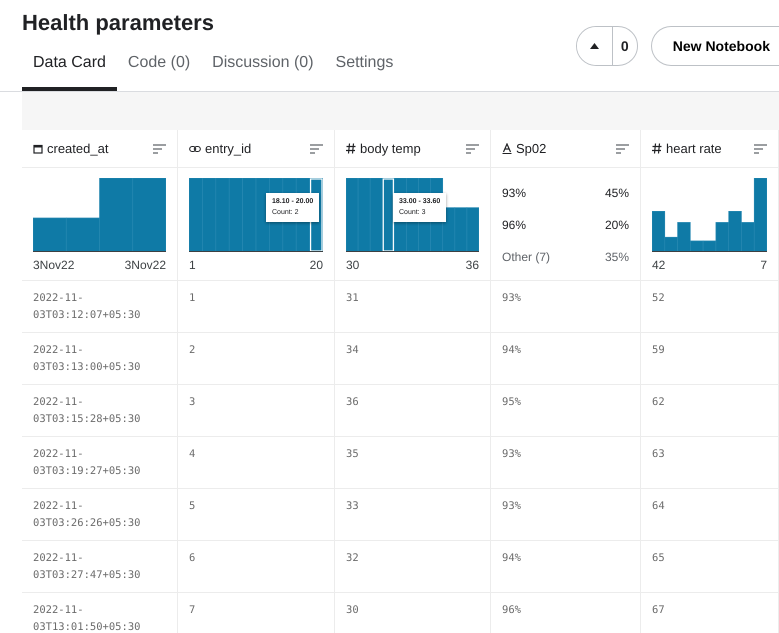 Image resolution: width=779 pixels, height=633 pixels. Describe the element at coordinates (353, 265) in the screenshot. I see `axis-label: 30` at that location.